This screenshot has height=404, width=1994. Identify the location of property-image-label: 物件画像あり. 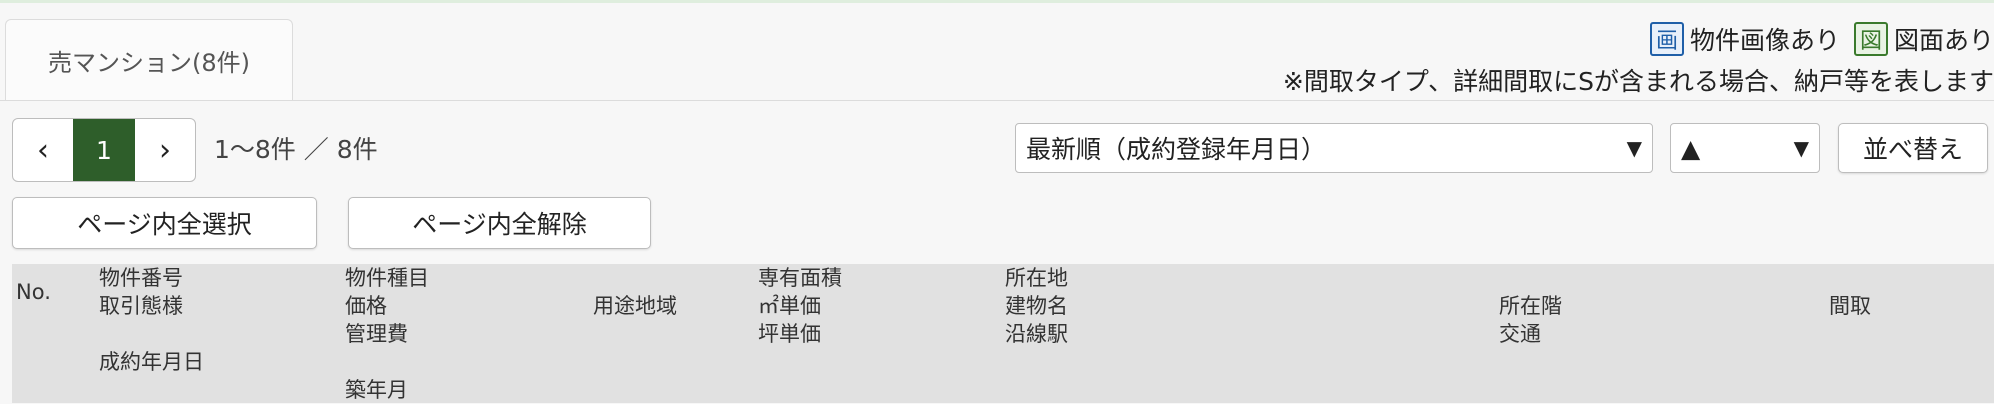
(1764, 40).